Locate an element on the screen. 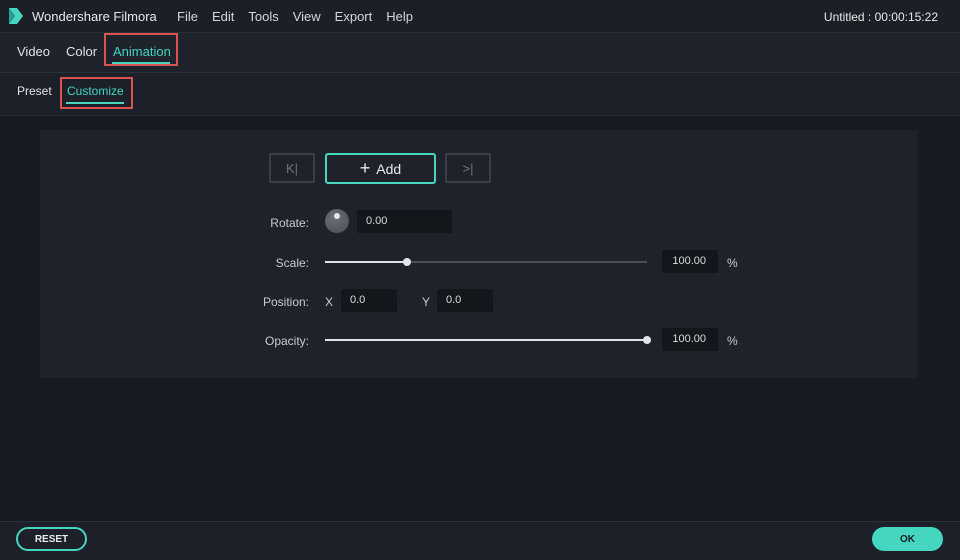 The height and width of the screenshot is (560, 960). project-title: Untitled : 00:00:15:22 is located at coordinates (880, 17).